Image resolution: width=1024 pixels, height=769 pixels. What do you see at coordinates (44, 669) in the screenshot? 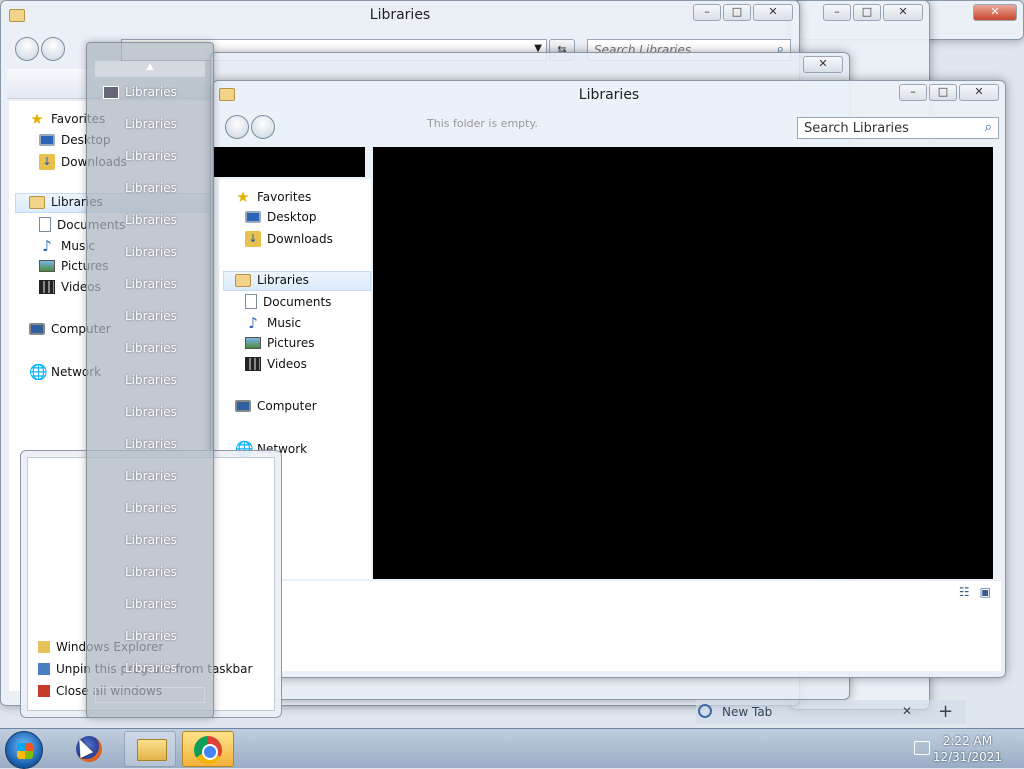
I see `unpin-icon` at bounding box center [44, 669].